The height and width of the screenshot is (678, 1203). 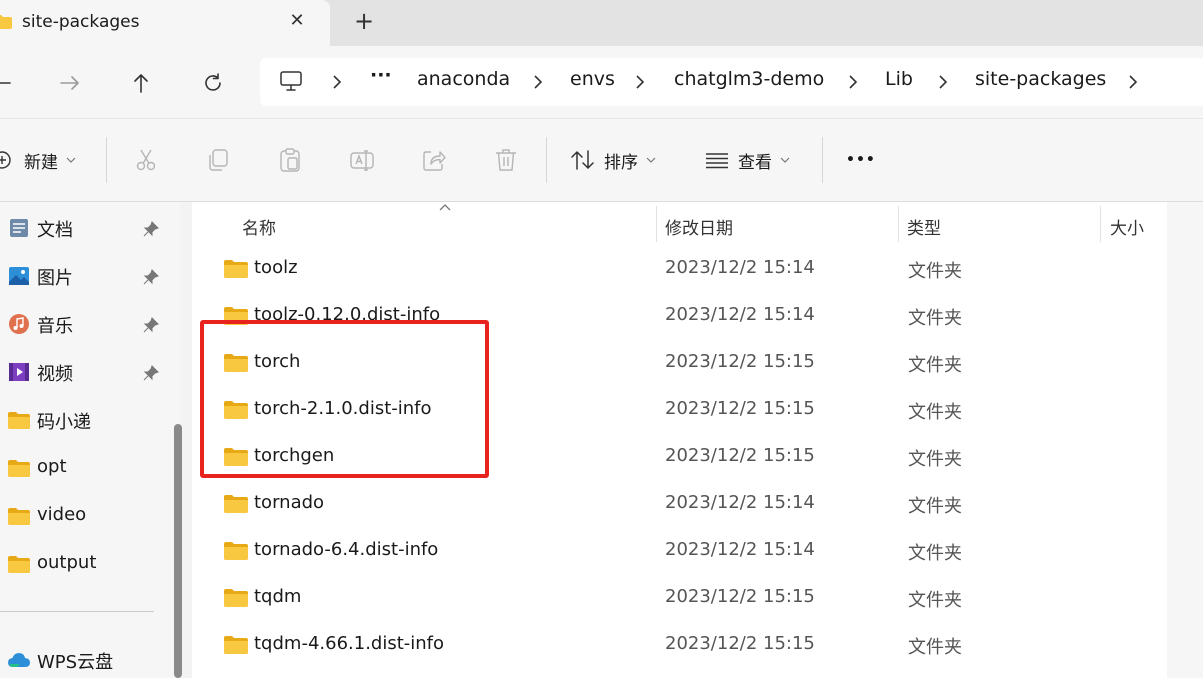 I want to click on file-name: tqdm, so click(x=278, y=596).